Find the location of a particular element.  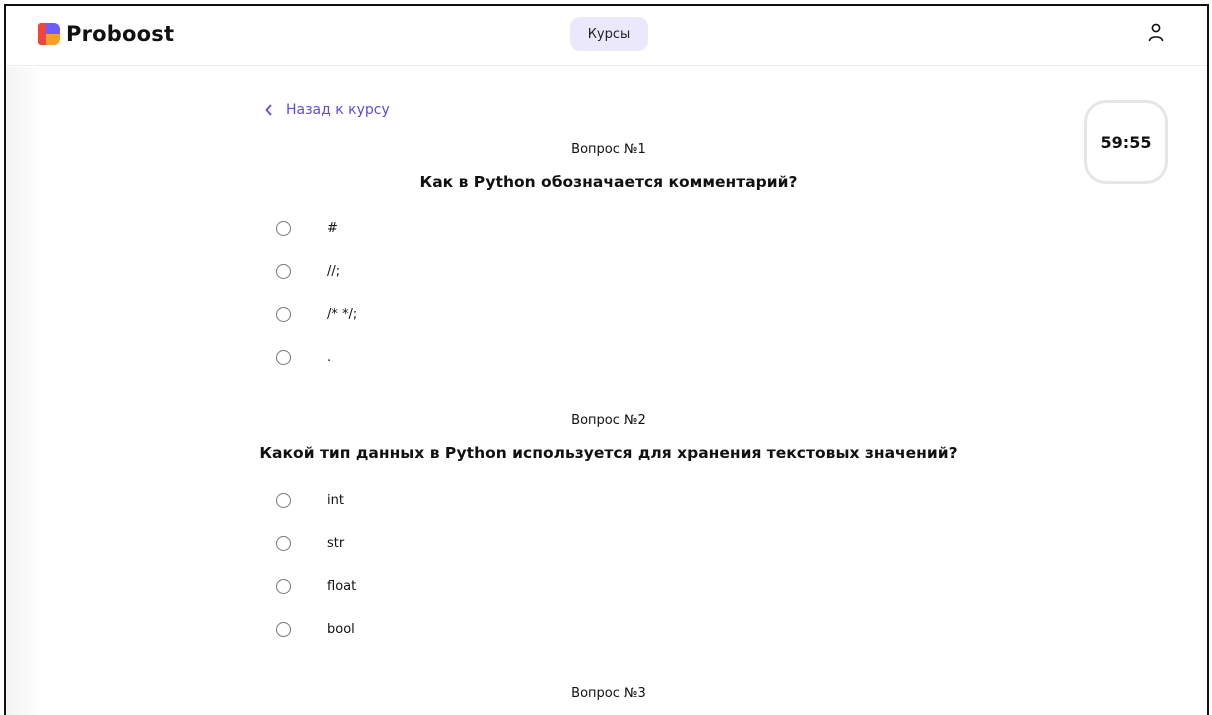

question-2-option-4: bool is located at coordinates (315, 629).